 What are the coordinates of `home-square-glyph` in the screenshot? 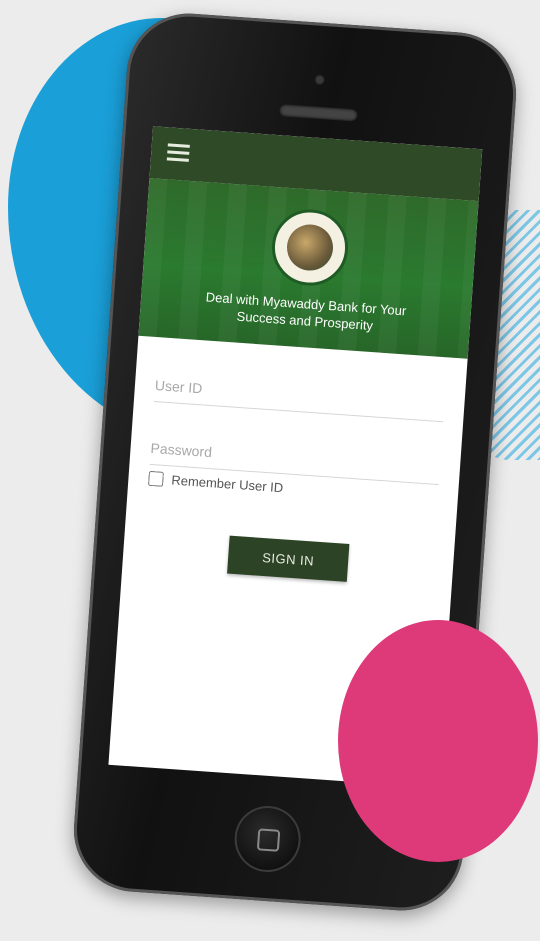 It's located at (268, 840).